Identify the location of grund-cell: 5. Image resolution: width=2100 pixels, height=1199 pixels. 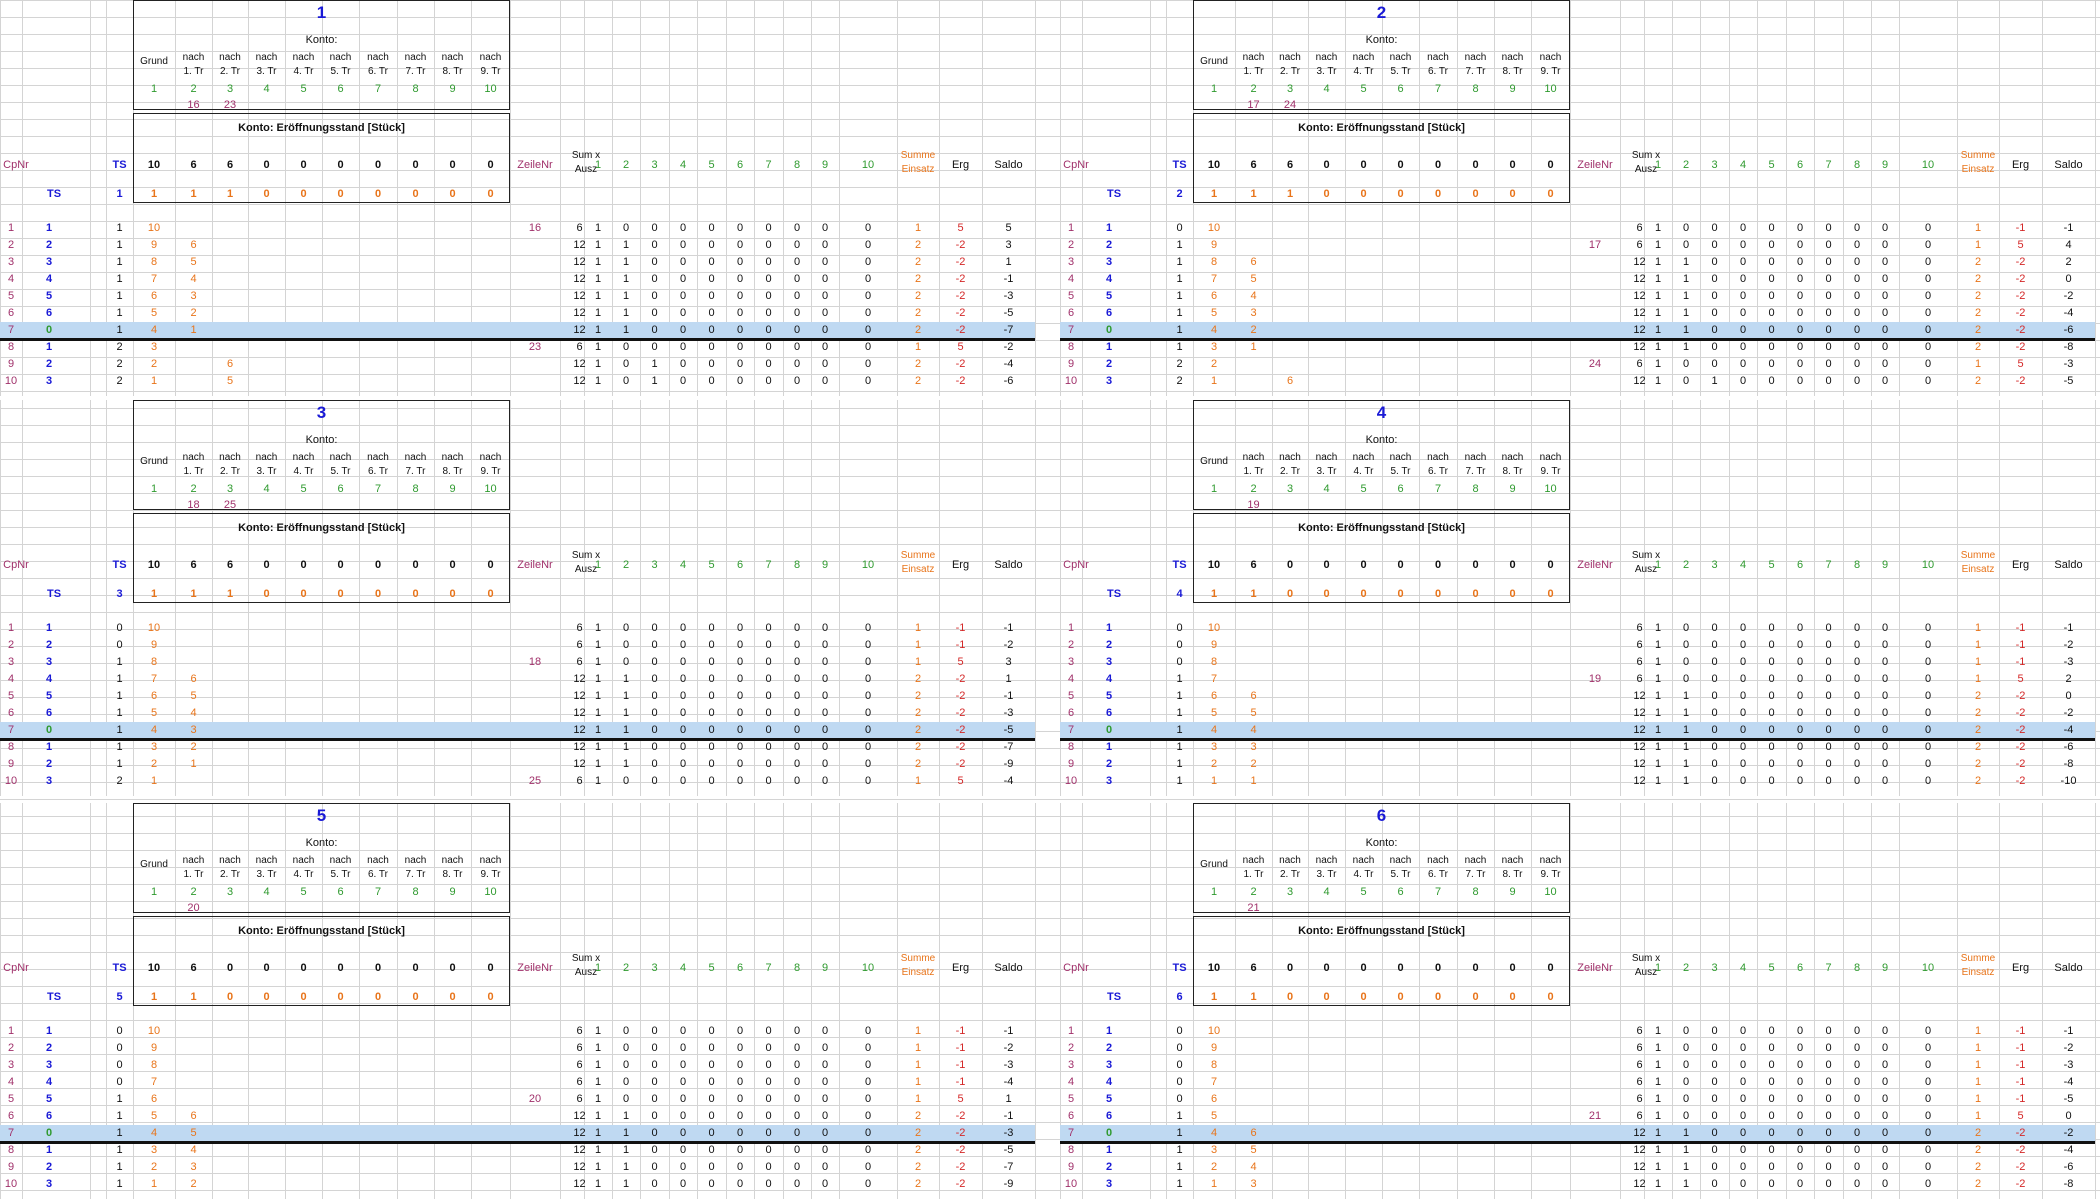
(1214, 713).